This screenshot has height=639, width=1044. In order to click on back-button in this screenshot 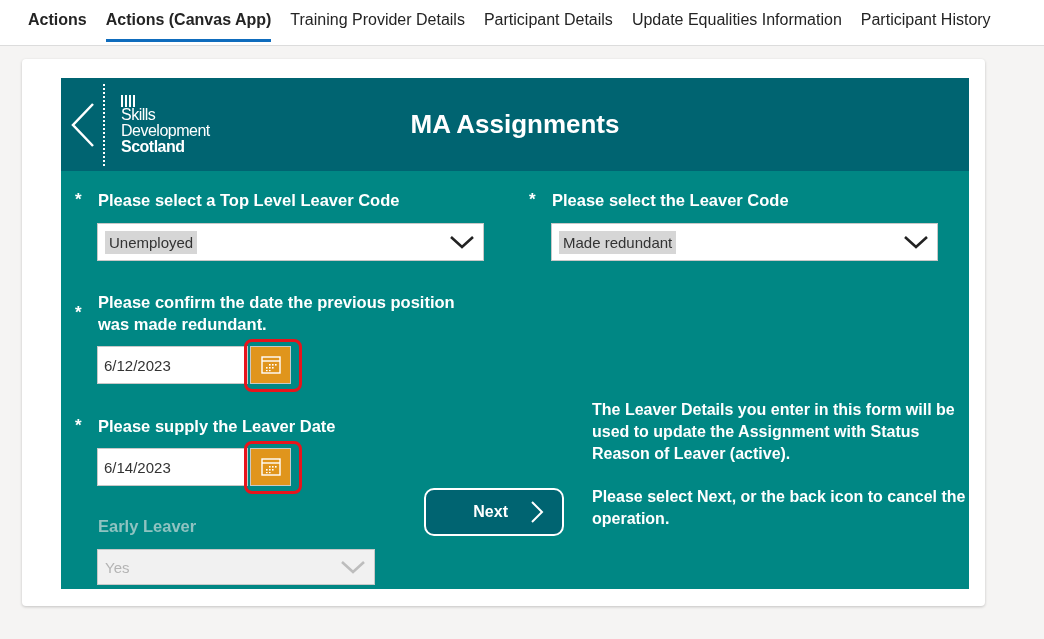, I will do `click(83, 124)`.